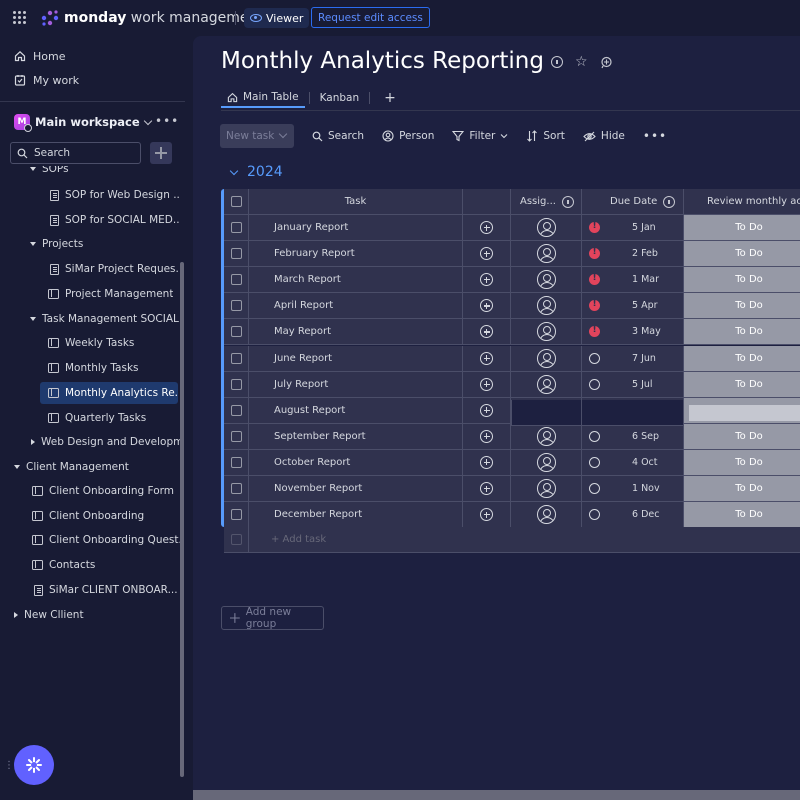  I want to click on task-name-cell: November Report, so click(356, 489).